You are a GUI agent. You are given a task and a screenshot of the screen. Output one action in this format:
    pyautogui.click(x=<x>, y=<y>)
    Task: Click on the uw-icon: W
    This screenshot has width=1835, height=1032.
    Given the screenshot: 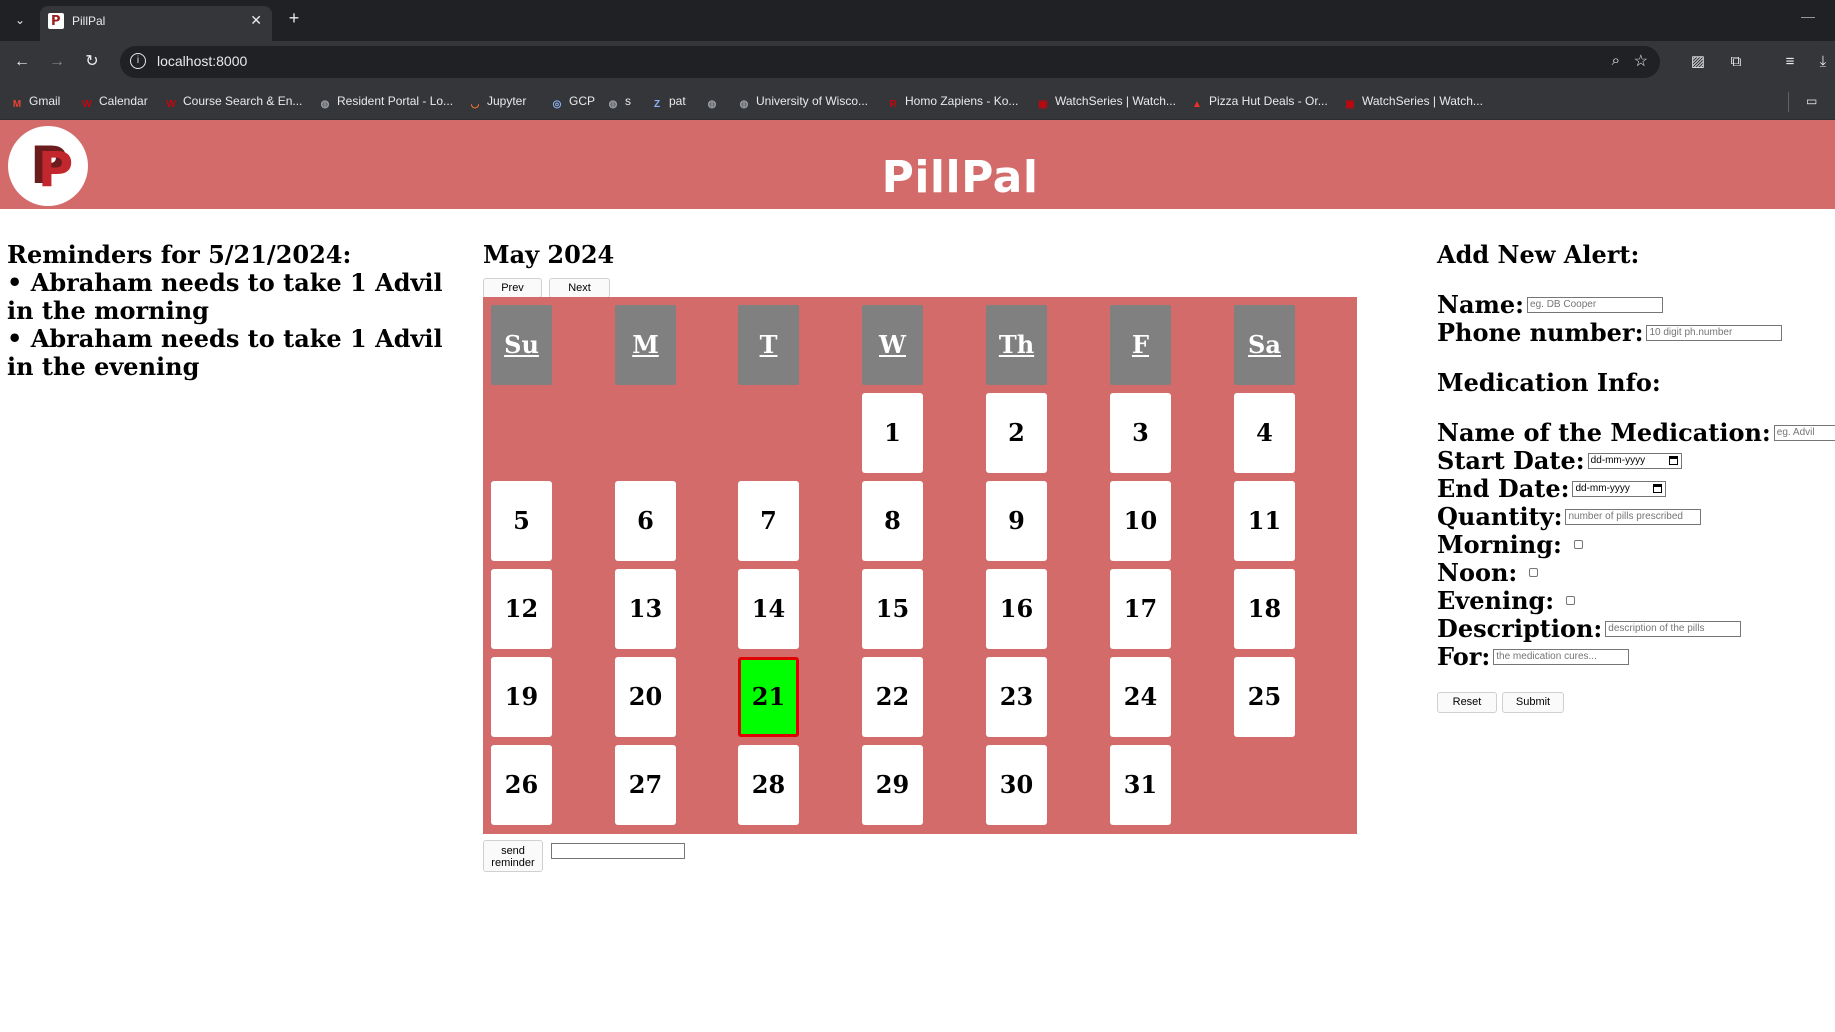 What is the action you would take?
    pyautogui.click(x=171, y=104)
    